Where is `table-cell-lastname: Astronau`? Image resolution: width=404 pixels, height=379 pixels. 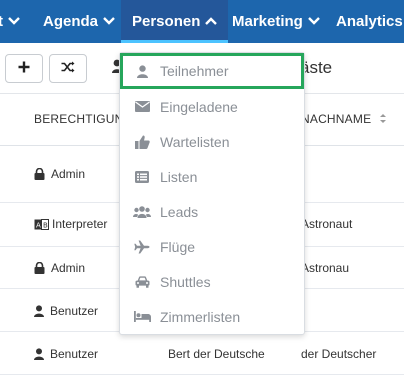
table-cell-lastname: Astronau is located at coordinates (325, 268).